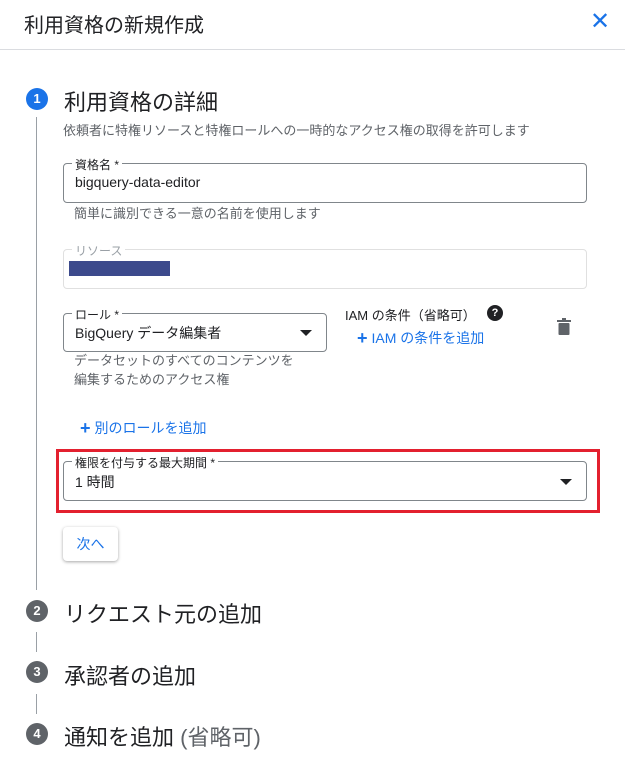 The image size is (625, 757). I want to click on add-role-link: + 別のロールを追加, so click(143, 428).